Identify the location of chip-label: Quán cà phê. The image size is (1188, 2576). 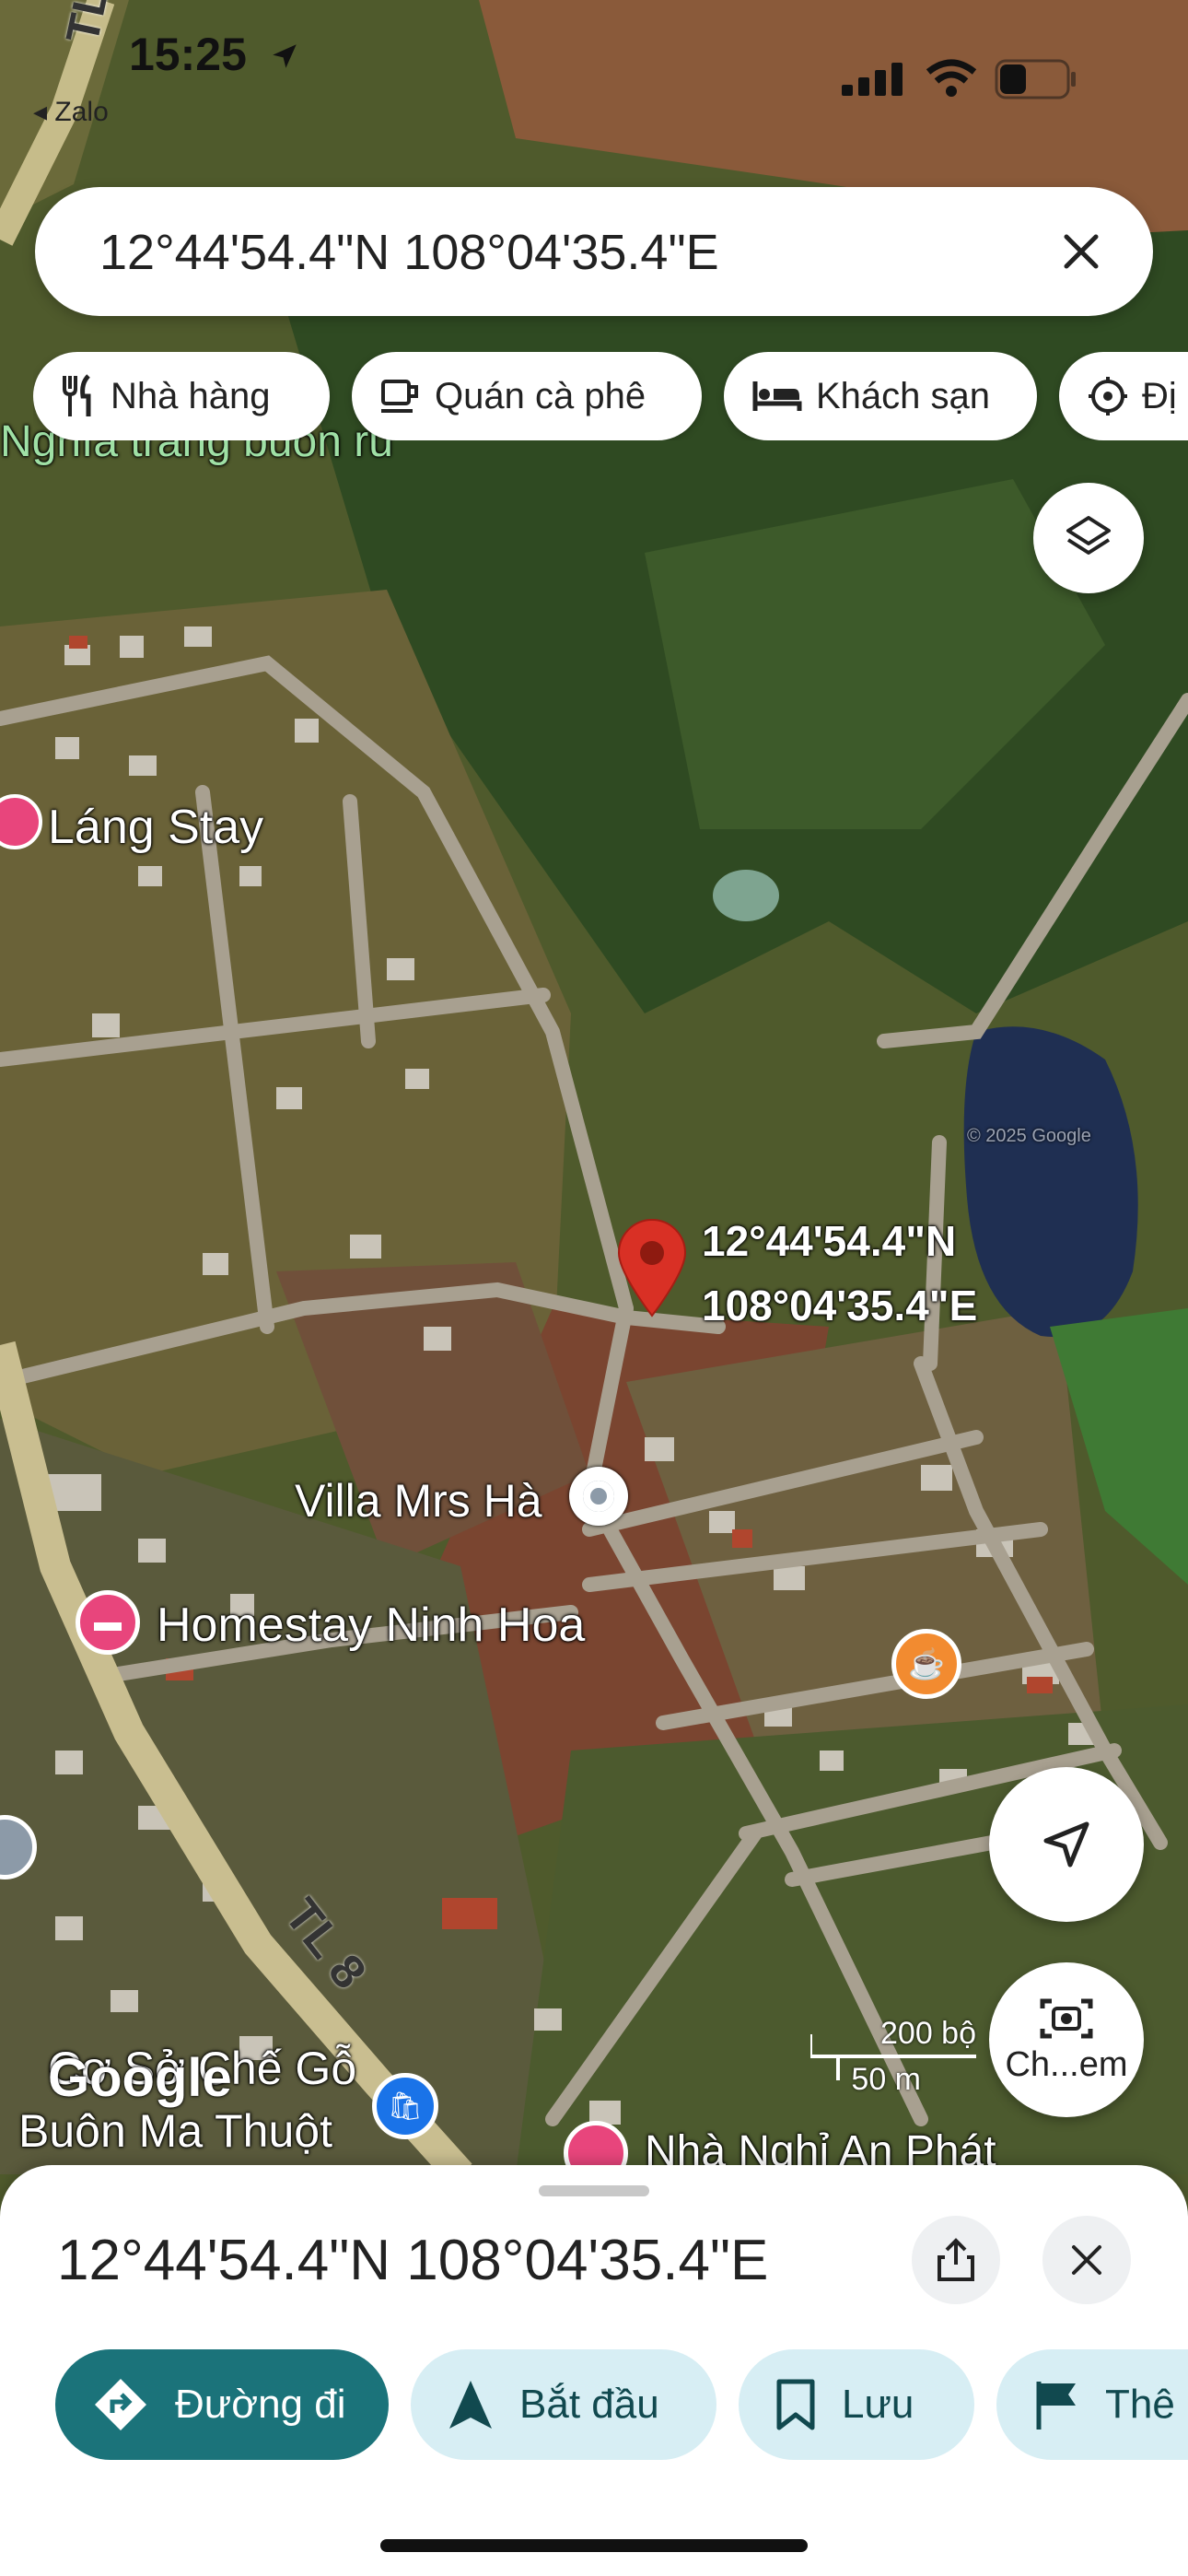
(540, 395).